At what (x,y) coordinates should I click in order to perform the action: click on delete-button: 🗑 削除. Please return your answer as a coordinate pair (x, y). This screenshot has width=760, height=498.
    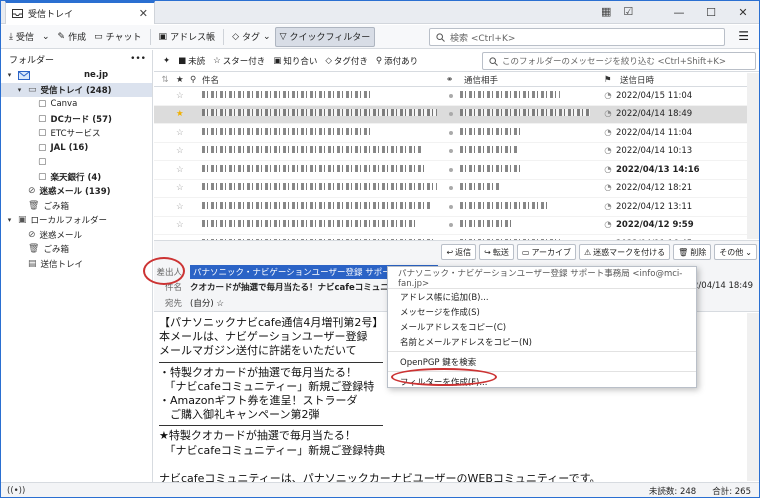
    Looking at the image, I should click on (692, 252).